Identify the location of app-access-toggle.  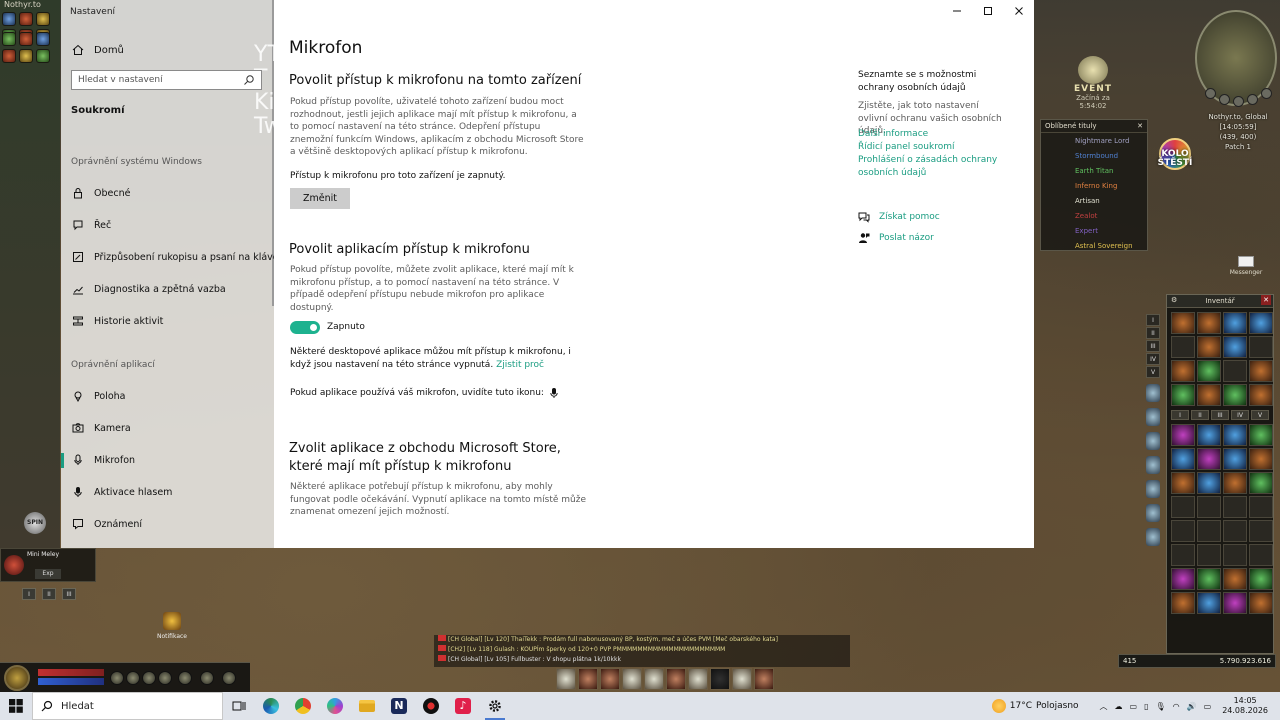
(305, 327).